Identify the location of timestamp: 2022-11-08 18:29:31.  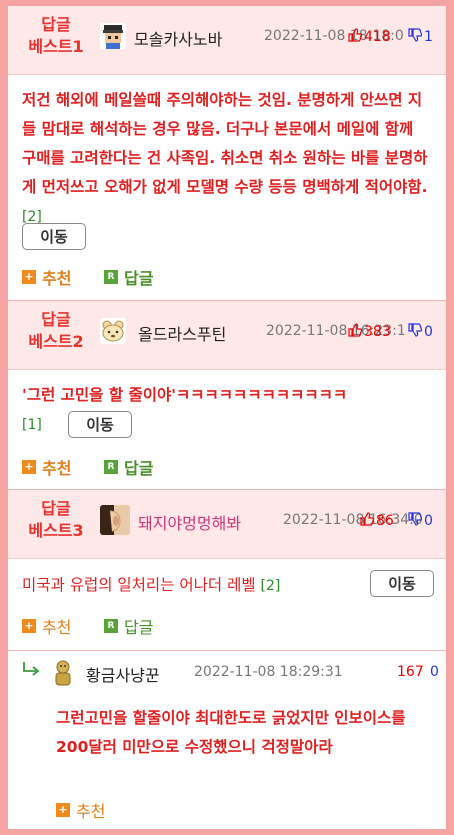
(268, 672).